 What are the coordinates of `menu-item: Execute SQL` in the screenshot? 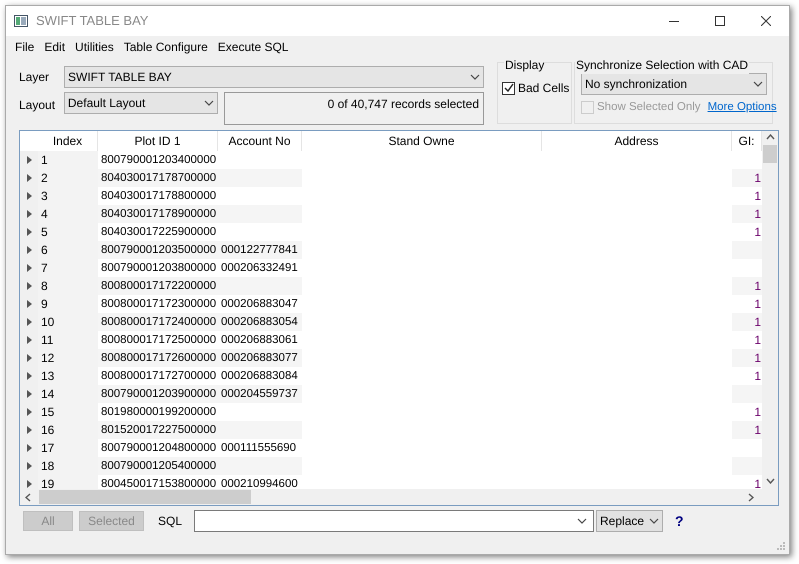 It's located at (253, 47).